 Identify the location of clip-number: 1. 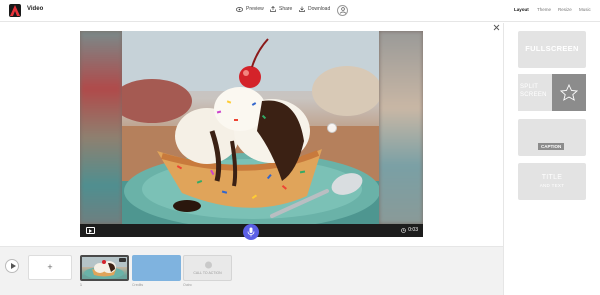
(81, 285).